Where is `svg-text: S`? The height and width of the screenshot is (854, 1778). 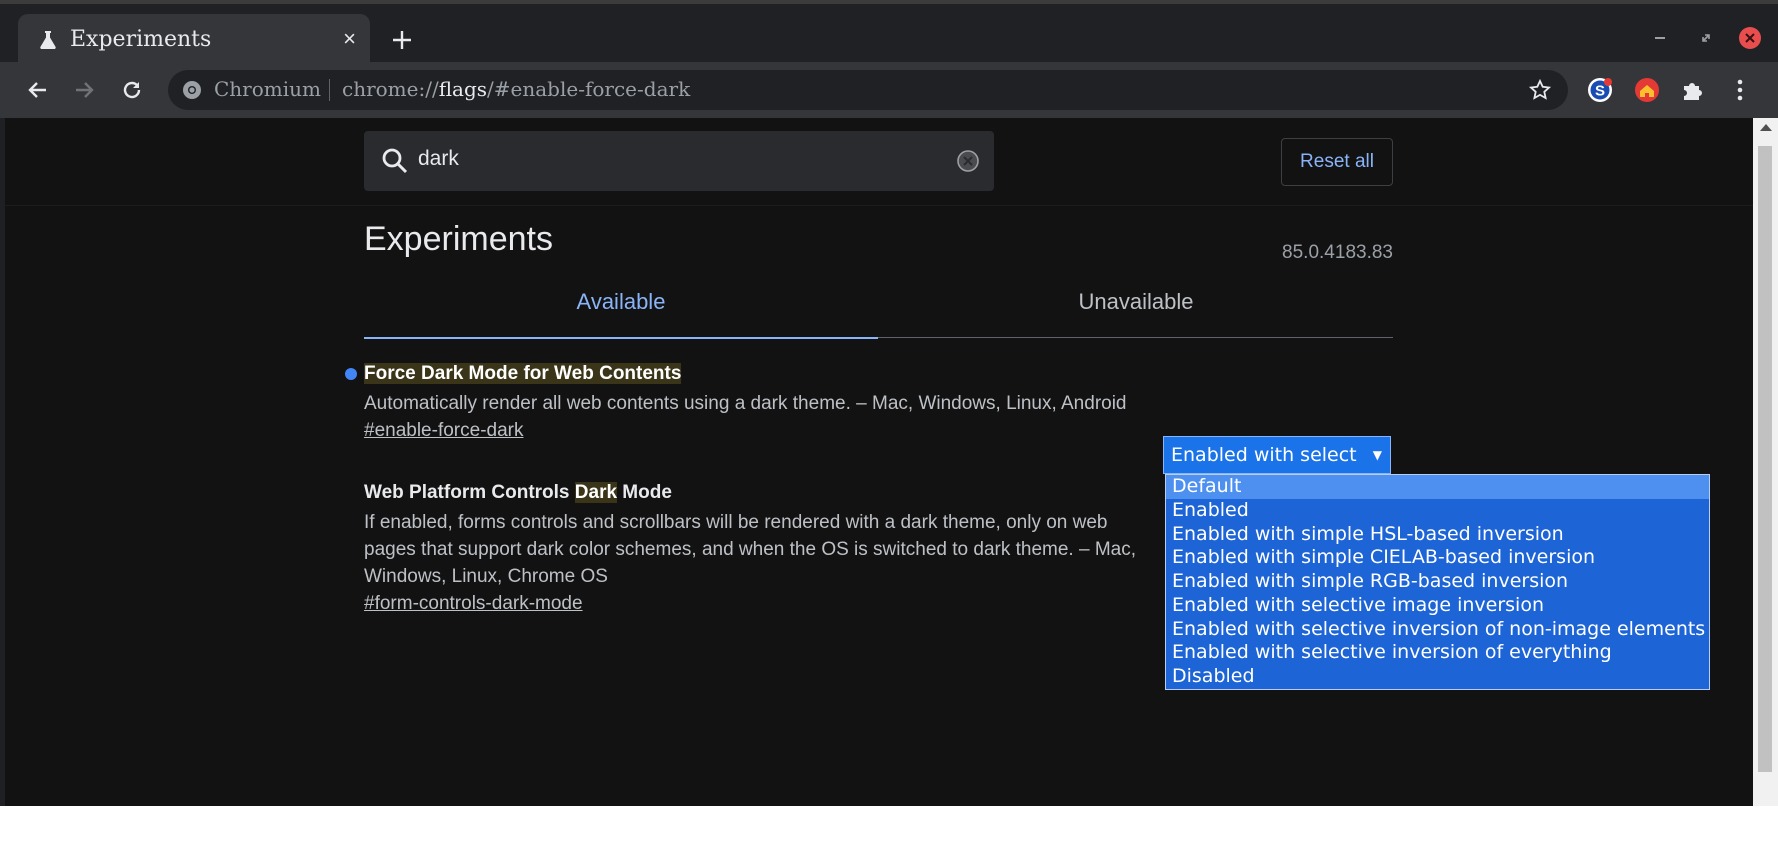 svg-text: S is located at coordinates (1600, 91).